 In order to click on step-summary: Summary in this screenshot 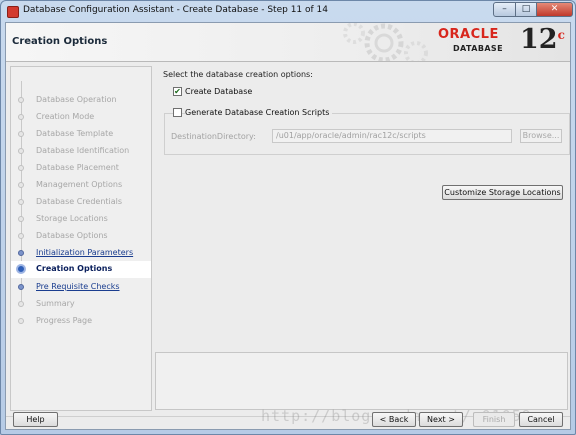, I will do `click(81, 304)`.